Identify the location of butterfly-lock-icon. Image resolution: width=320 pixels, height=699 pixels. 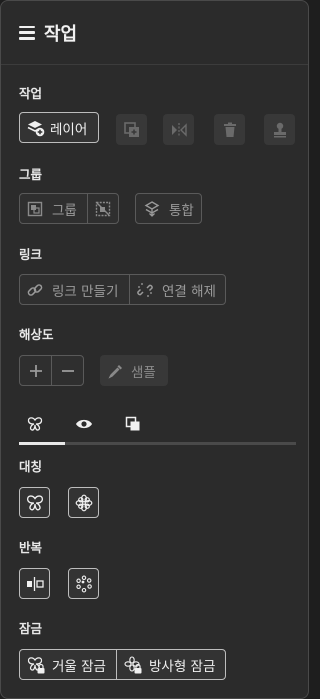
(36, 665).